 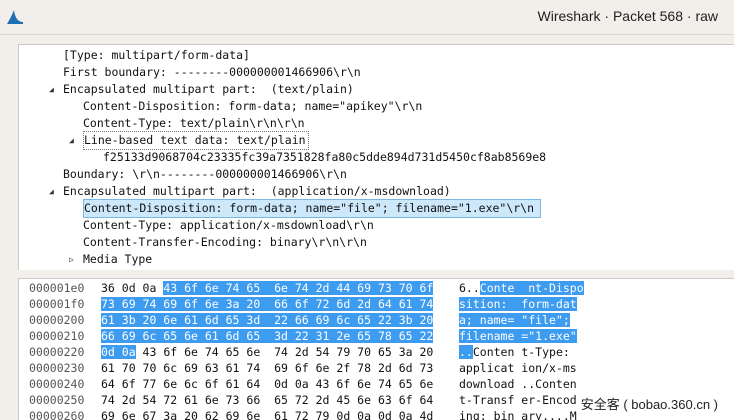 I want to click on hex-offset: 00000260, so click(x=57, y=414).